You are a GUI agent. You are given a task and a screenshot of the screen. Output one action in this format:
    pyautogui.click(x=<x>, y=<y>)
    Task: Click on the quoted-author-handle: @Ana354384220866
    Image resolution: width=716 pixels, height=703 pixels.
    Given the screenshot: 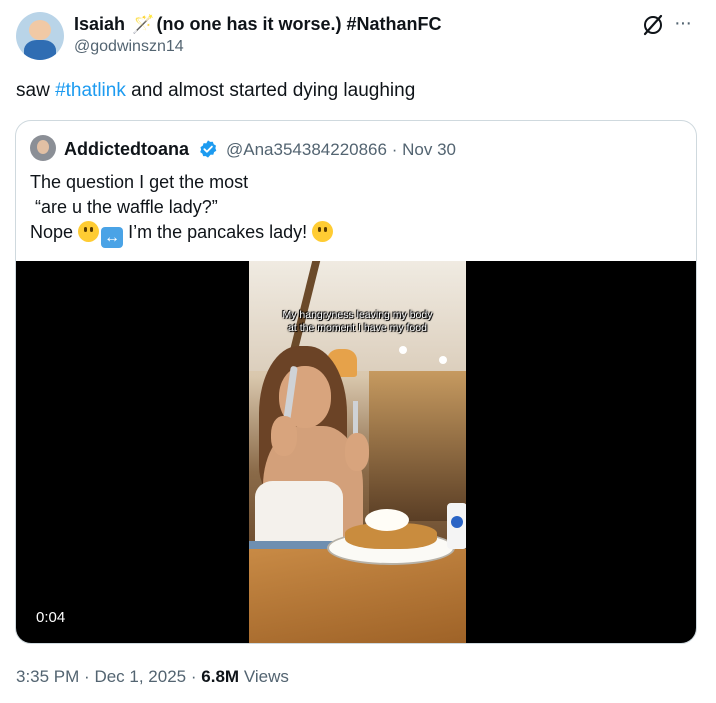 What is the action you would take?
    pyautogui.click(x=306, y=149)
    